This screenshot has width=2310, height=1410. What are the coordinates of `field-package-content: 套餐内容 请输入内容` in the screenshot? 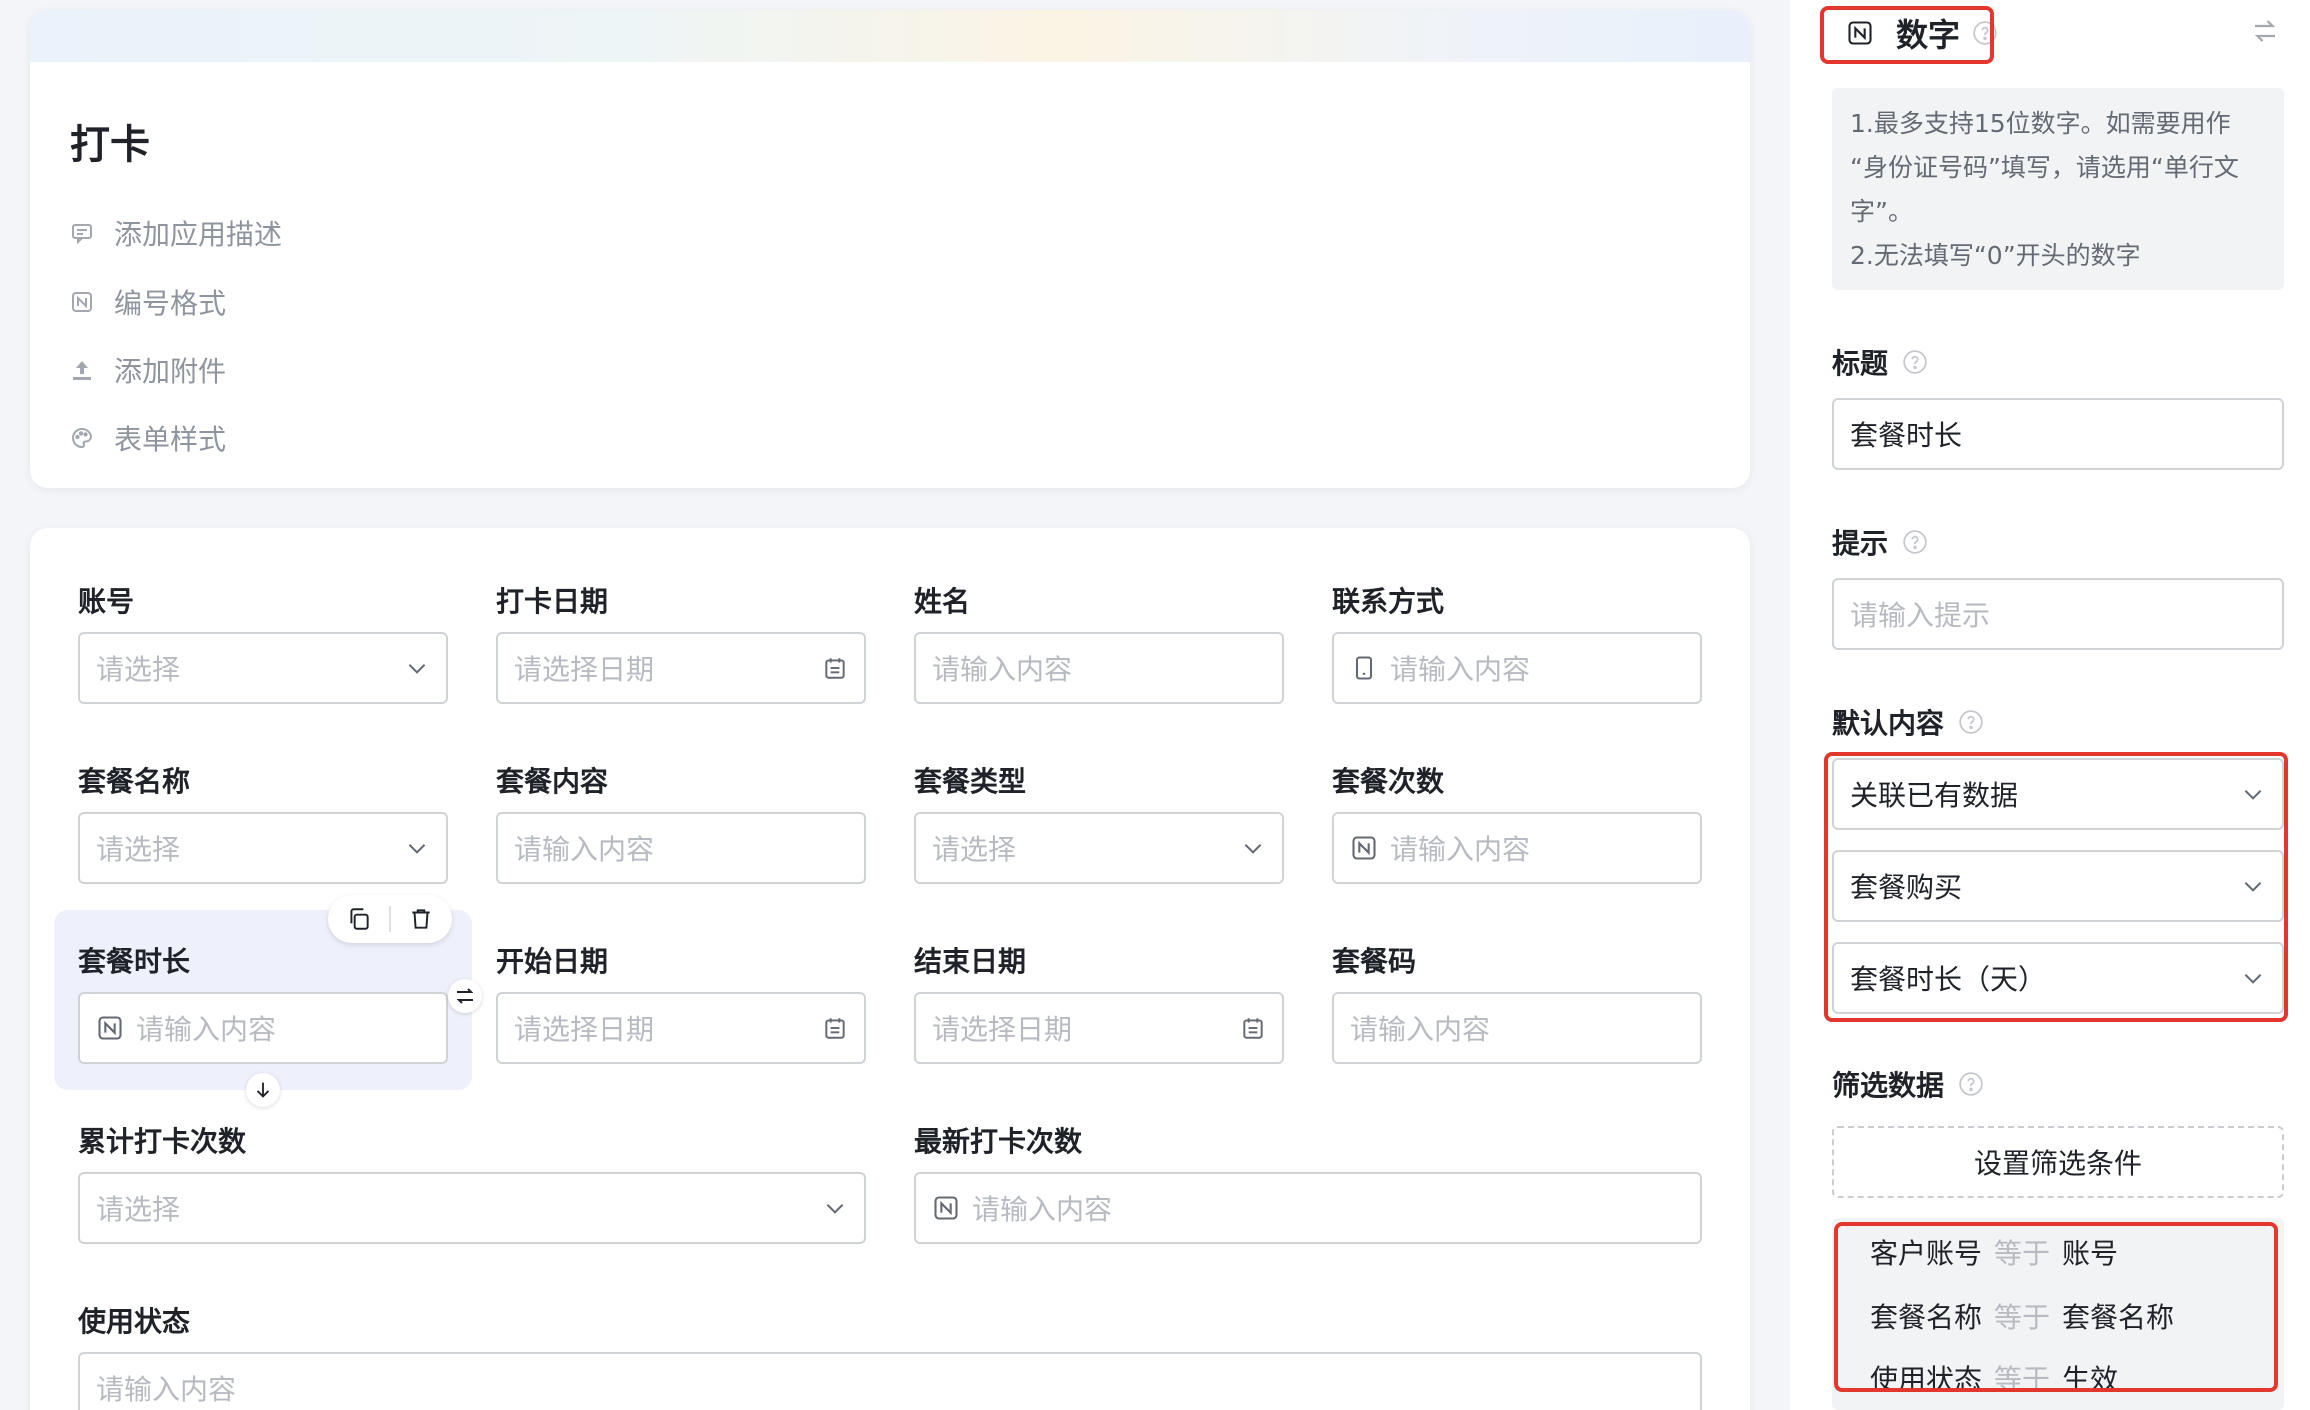 It's located at (681, 822).